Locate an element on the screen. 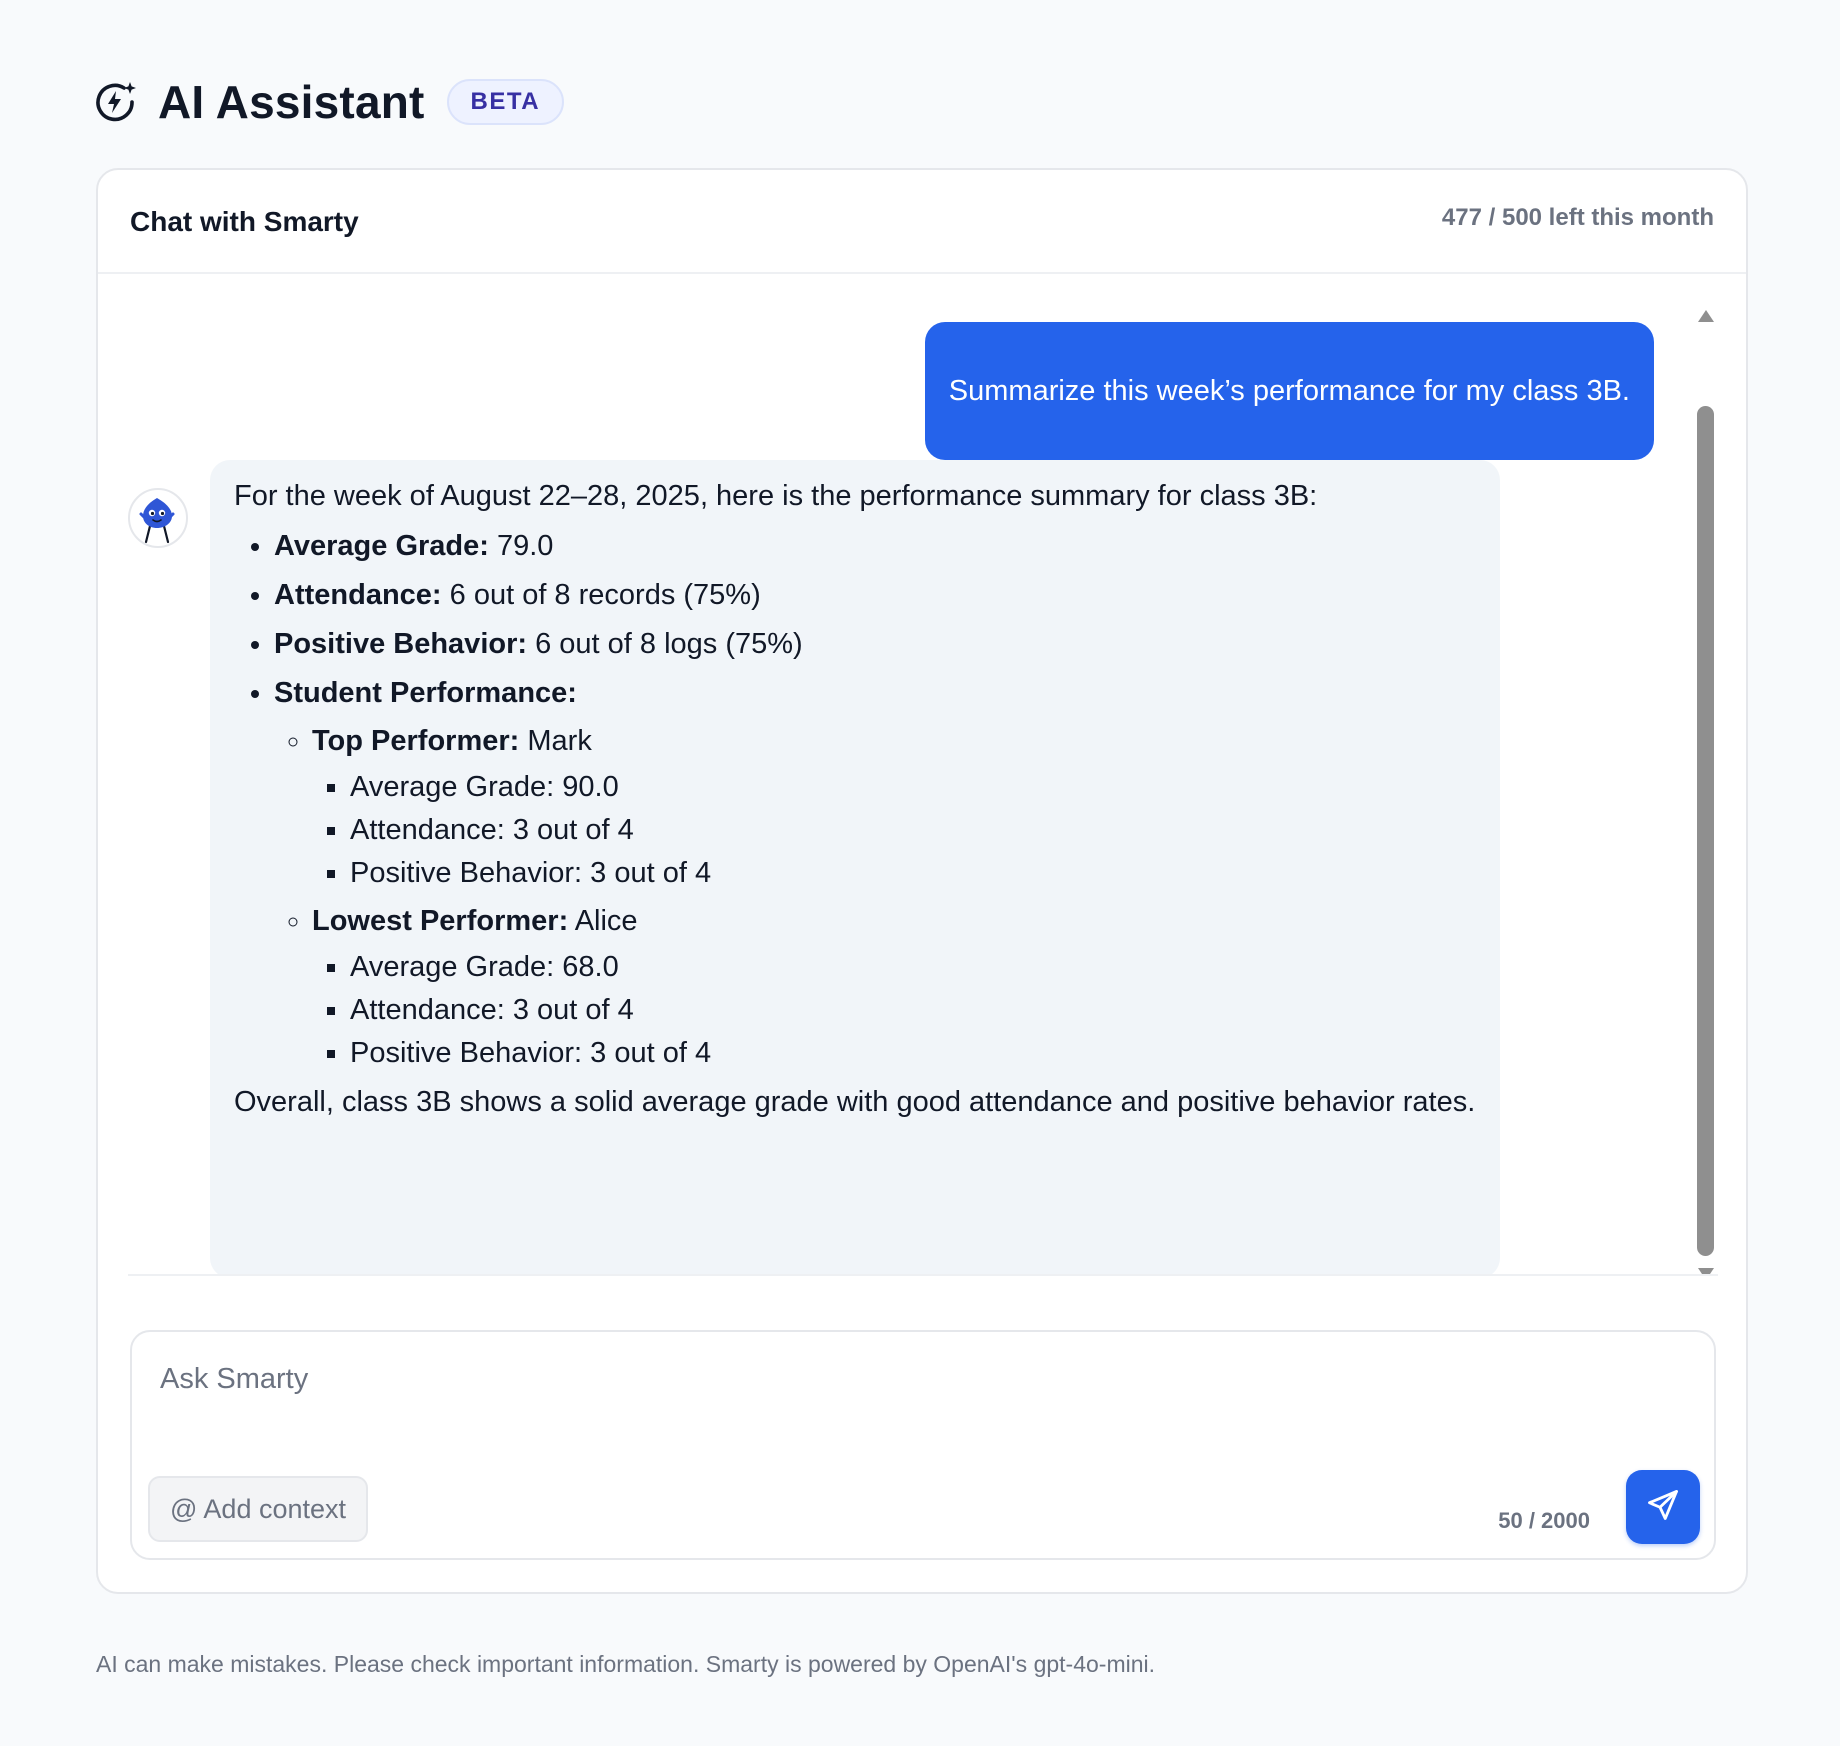 Image resolution: width=1840 pixels, height=1746 pixels. summary-item-label: Average Grade: is located at coordinates (381, 546).